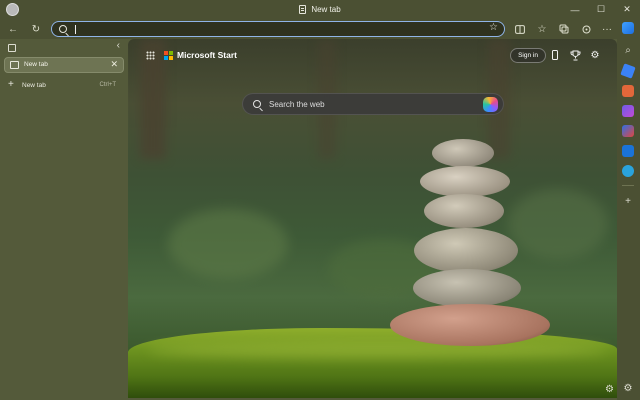 The image size is (640, 400). What do you see at coordinates (373, 104) in the screenshot?
I see `web-search-box: Search the web` at bounding box center [373, 104].